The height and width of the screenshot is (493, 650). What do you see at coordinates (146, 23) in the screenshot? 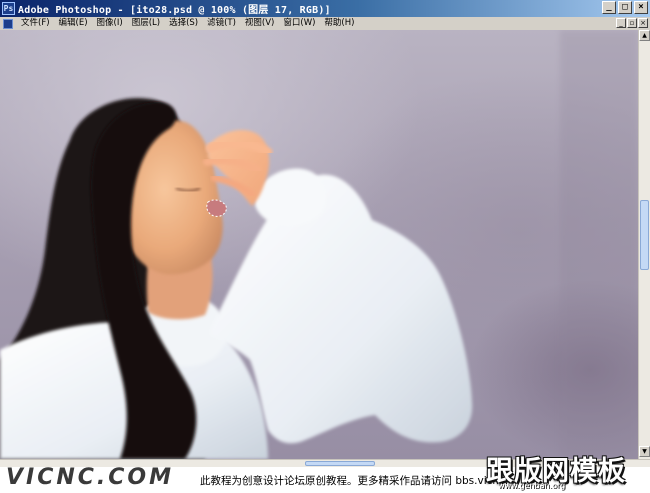
I see `menu-layer: 图层(L)` at bounding box center [146, 23].